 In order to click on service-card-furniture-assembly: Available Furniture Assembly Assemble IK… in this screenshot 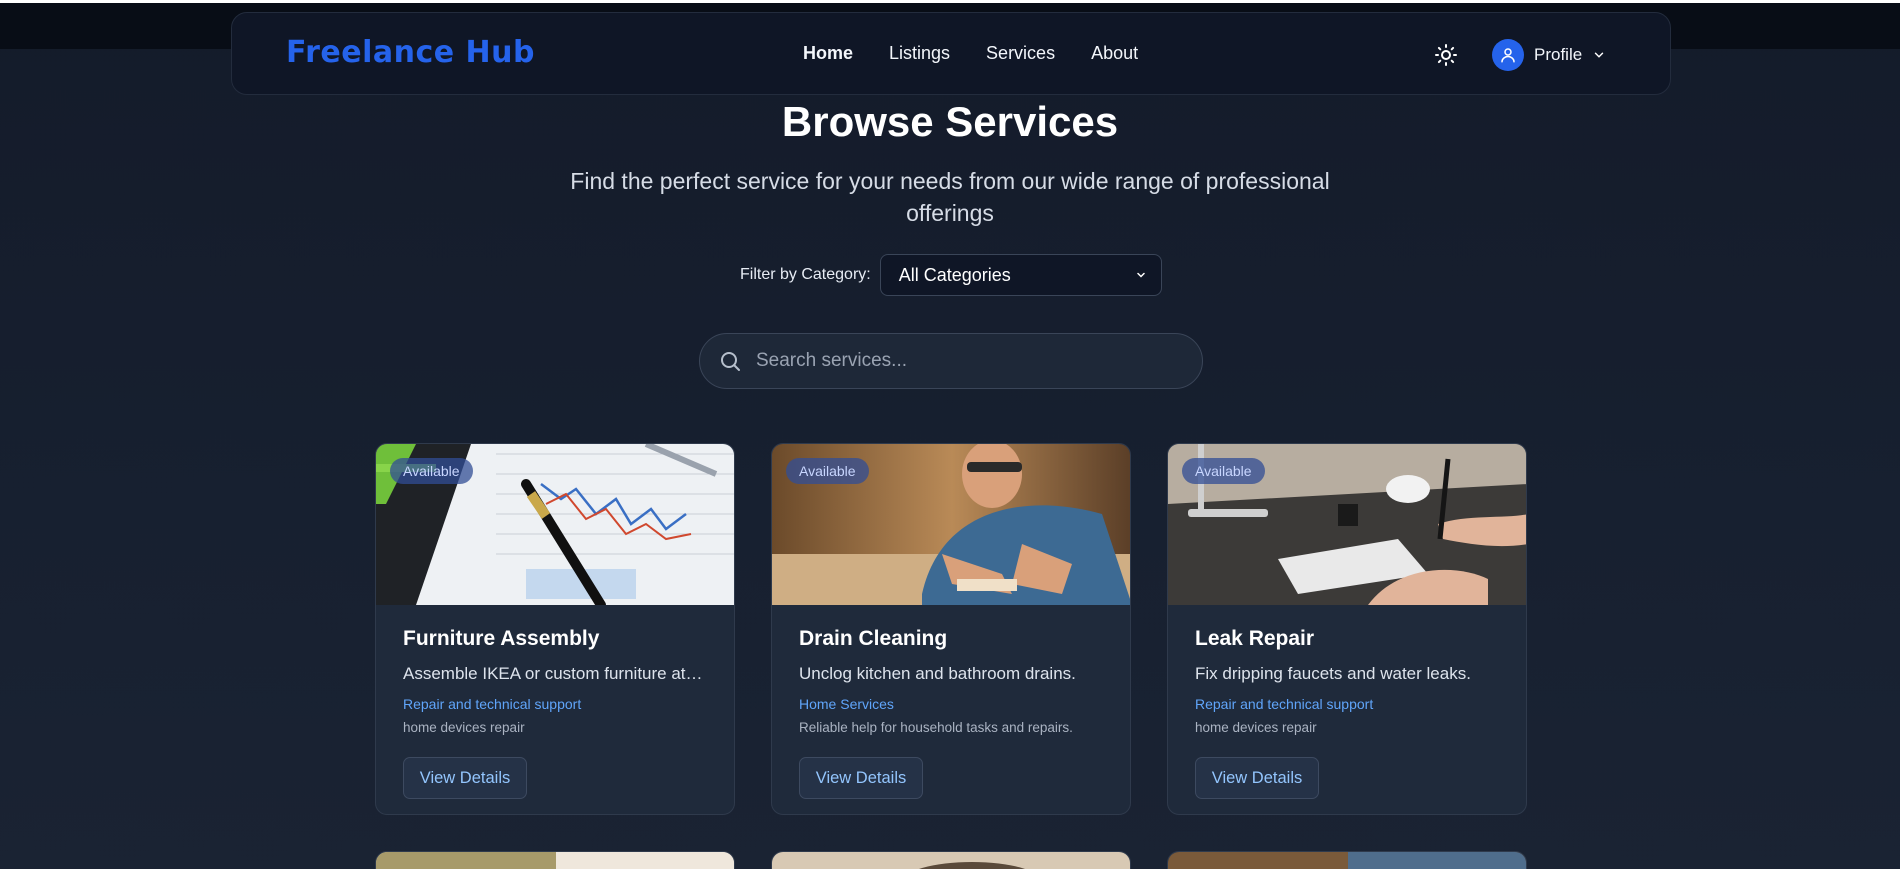, I will do `click(555, 629)`.